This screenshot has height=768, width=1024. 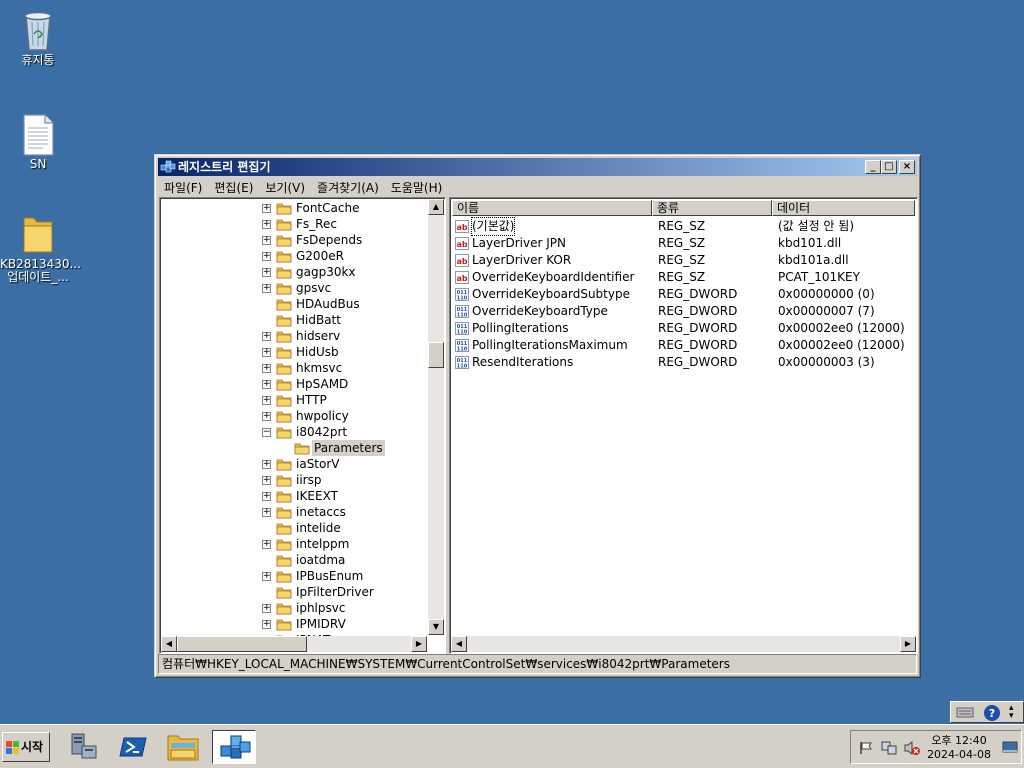 I want to click on tree-node: + gagp30kx, so click(x=294, y=272).